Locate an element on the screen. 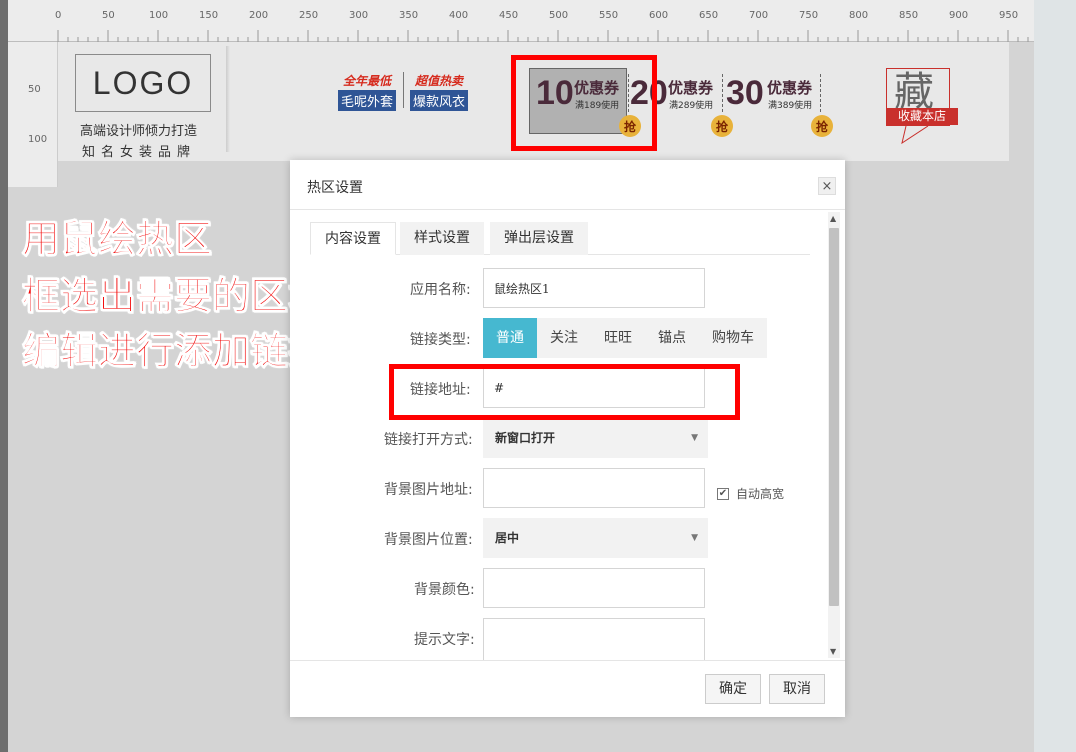 Image resolution: width=1076 pixels, height=752 pixels. app-name-label: 应用名称: is located at coordinates (440, 290).